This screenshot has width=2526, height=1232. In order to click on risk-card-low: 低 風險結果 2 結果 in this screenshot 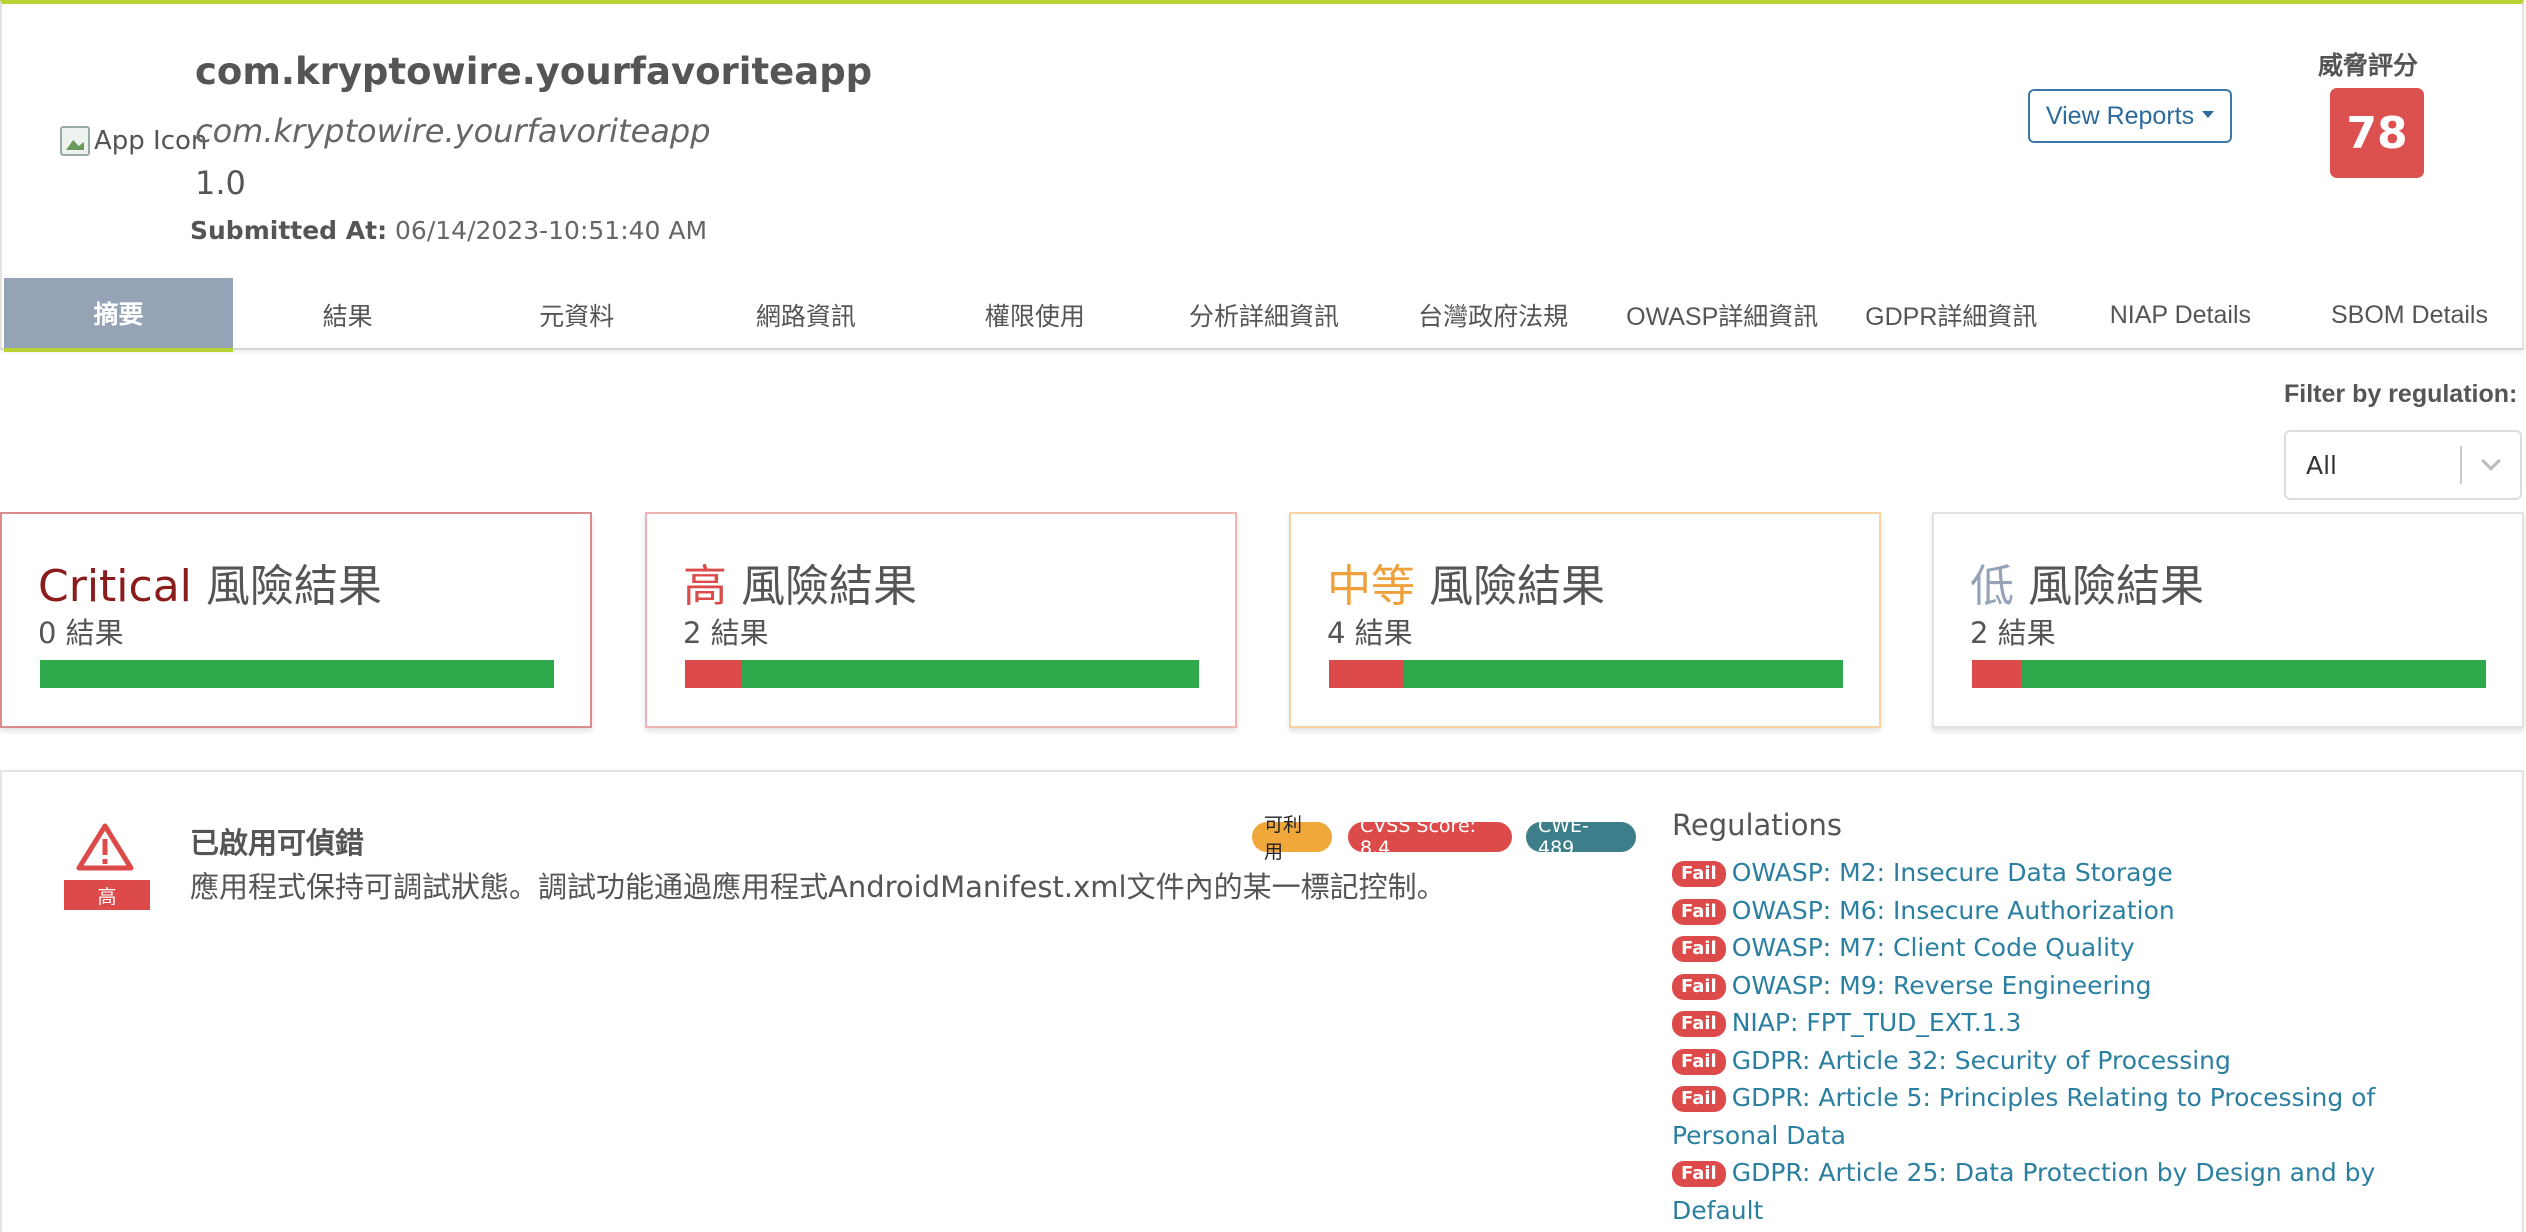, I will do `click(2228, 620)`.